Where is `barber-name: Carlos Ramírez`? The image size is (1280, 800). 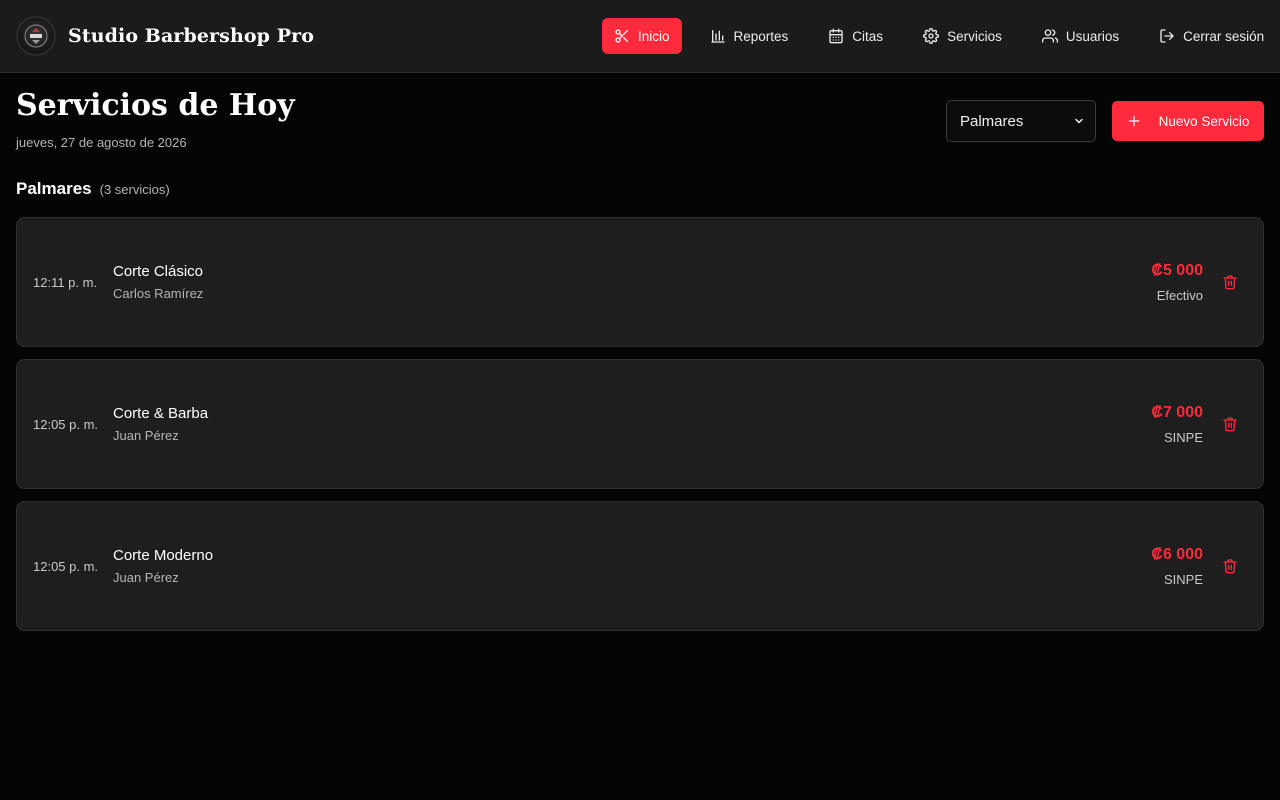
barber-name: Carlos Ramírez is located at coordinates (158, 293).